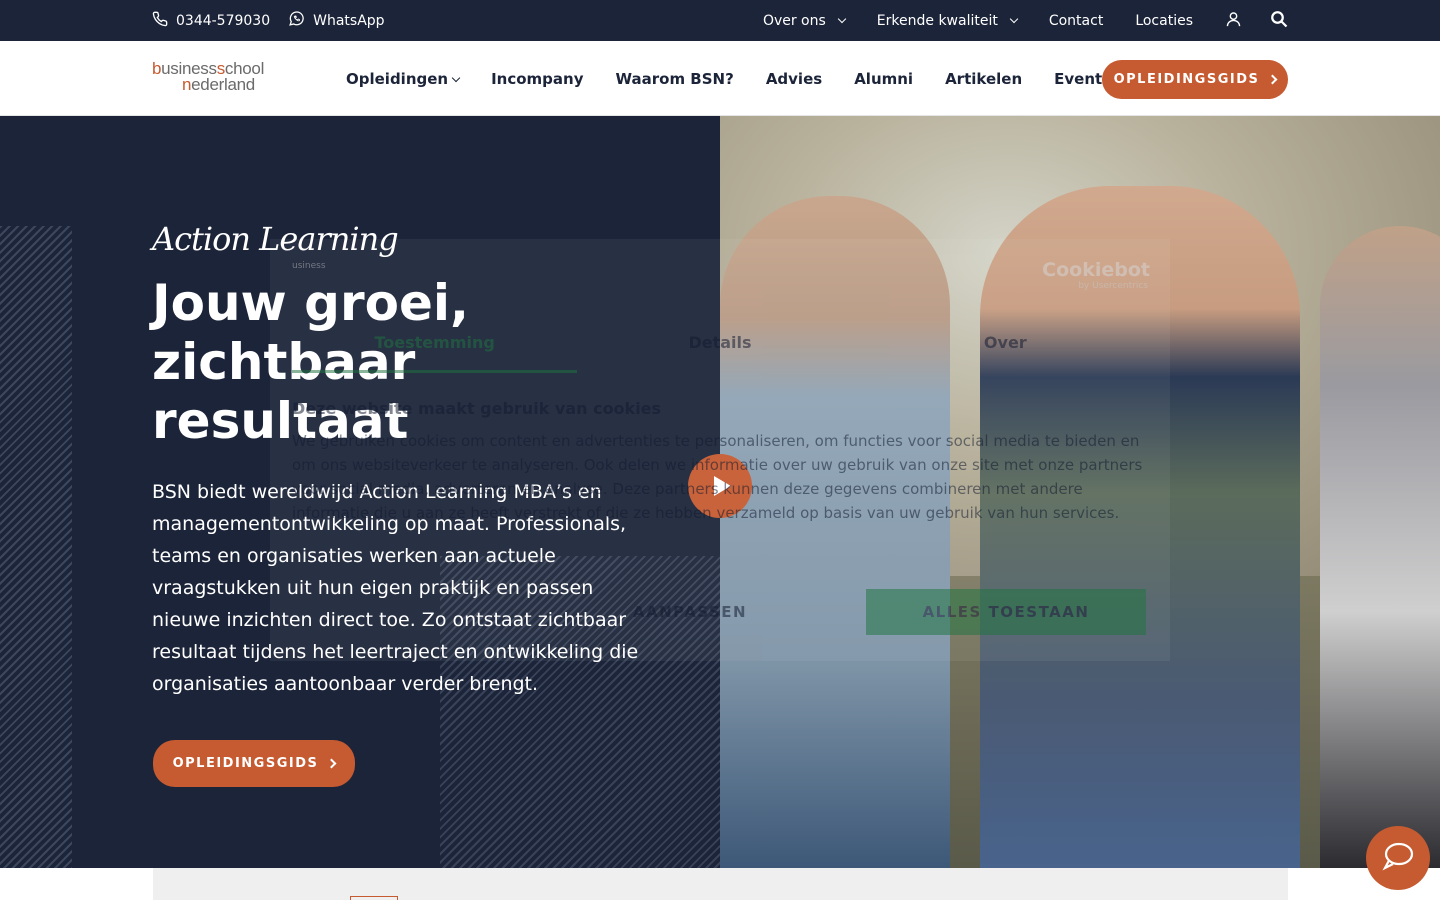 This screenshot has width=1440, height=900. I want to click on nav-alumni: Alumni, so click(883, 79).